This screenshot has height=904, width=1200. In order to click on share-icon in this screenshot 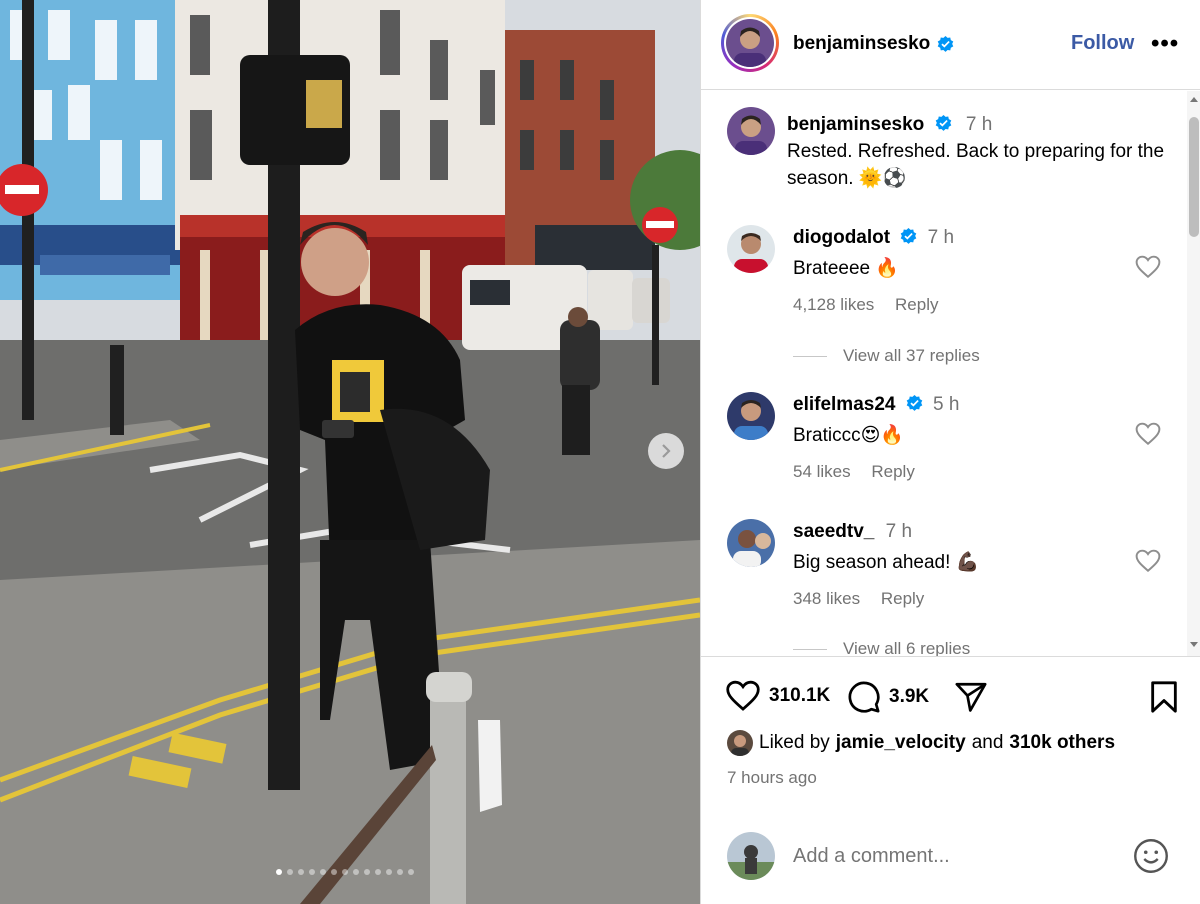, I will do `click(971, 697)`.